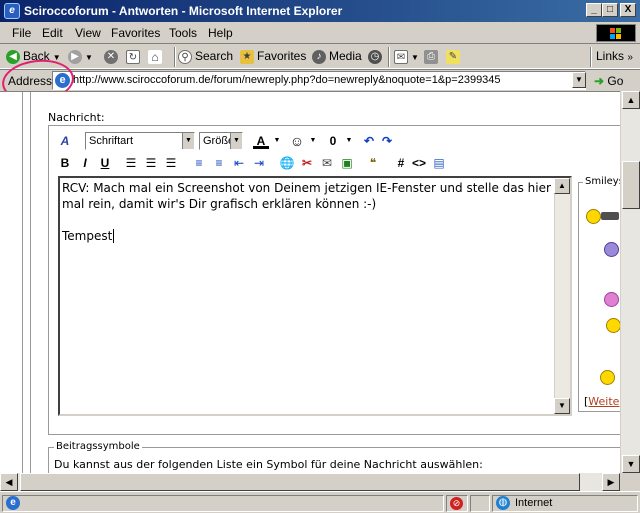 This screenshot has height=513, width=640. I want to click on size-select: Größe ▼, so click(221, 141).